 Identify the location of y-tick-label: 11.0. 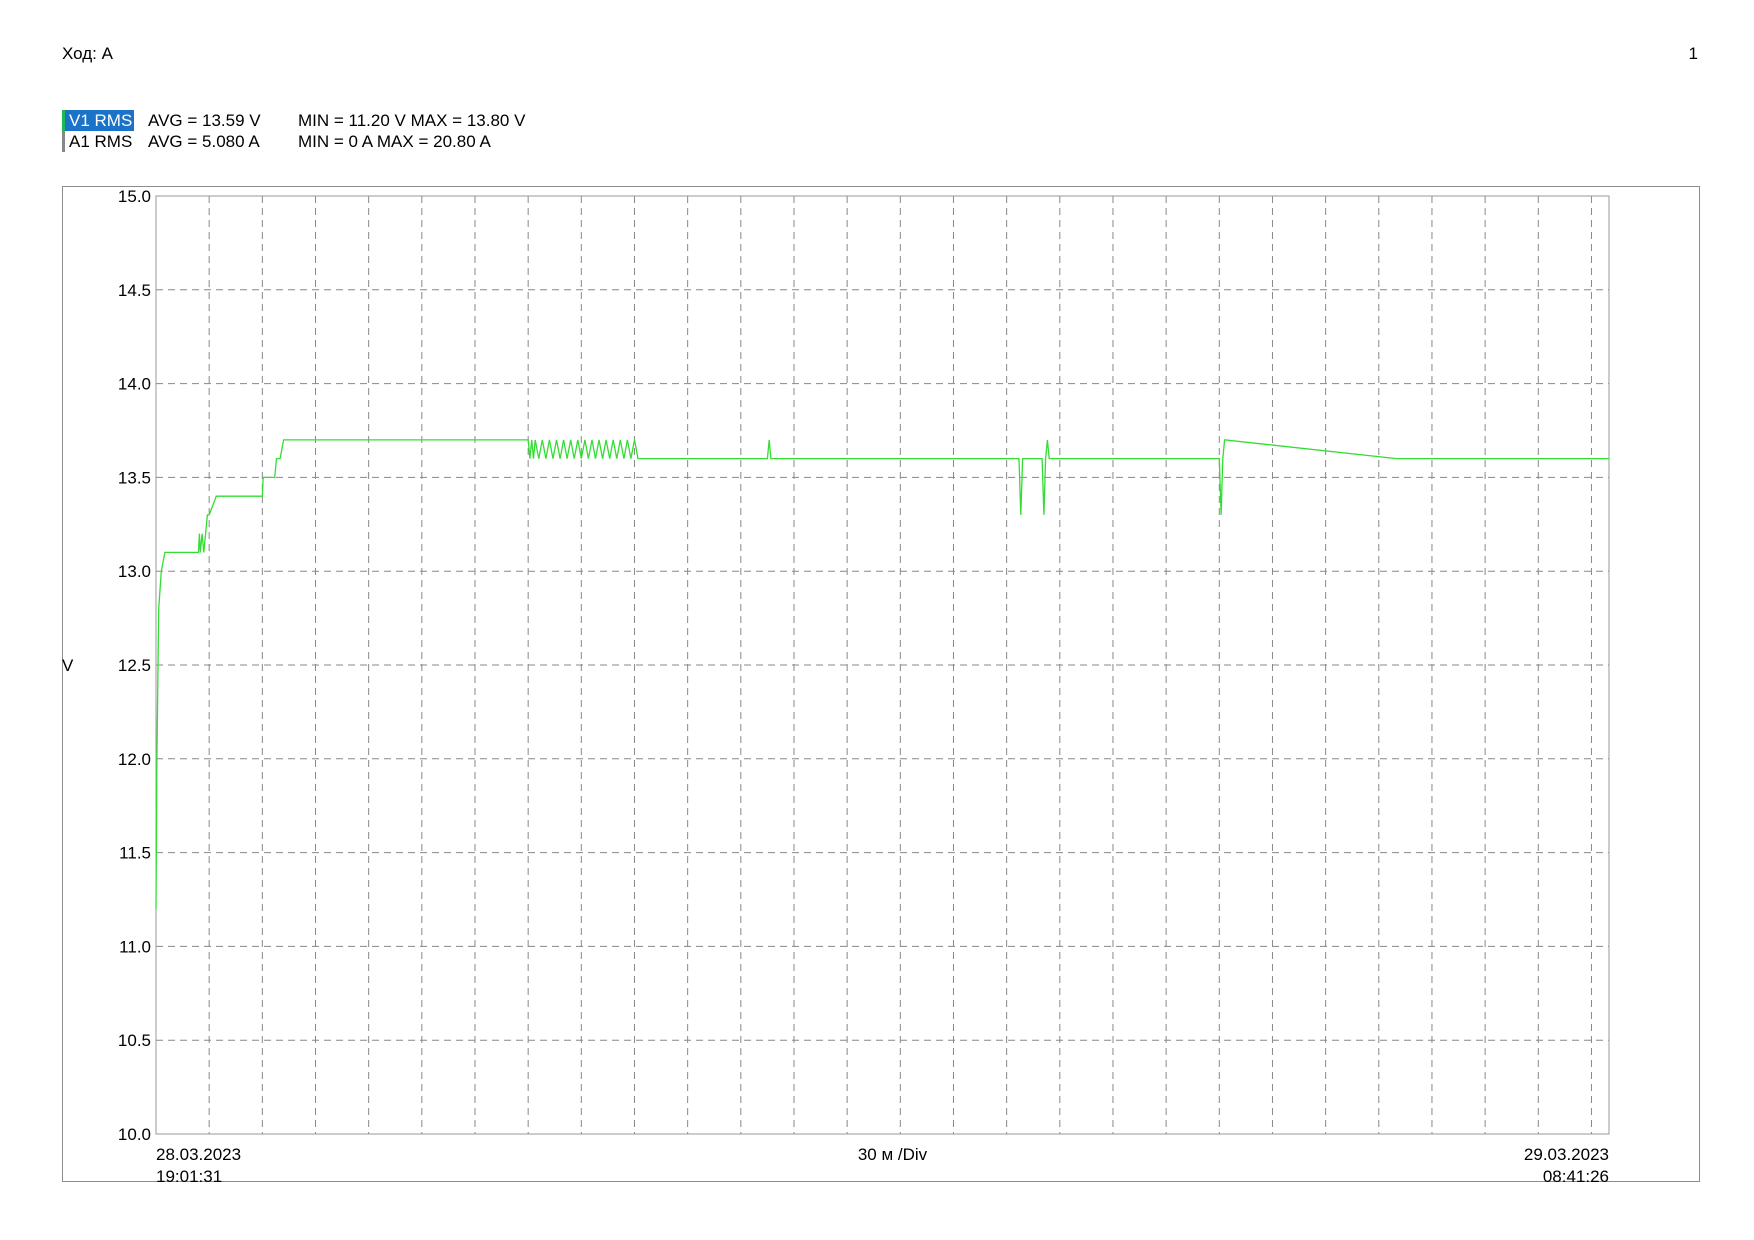
(135, 946).